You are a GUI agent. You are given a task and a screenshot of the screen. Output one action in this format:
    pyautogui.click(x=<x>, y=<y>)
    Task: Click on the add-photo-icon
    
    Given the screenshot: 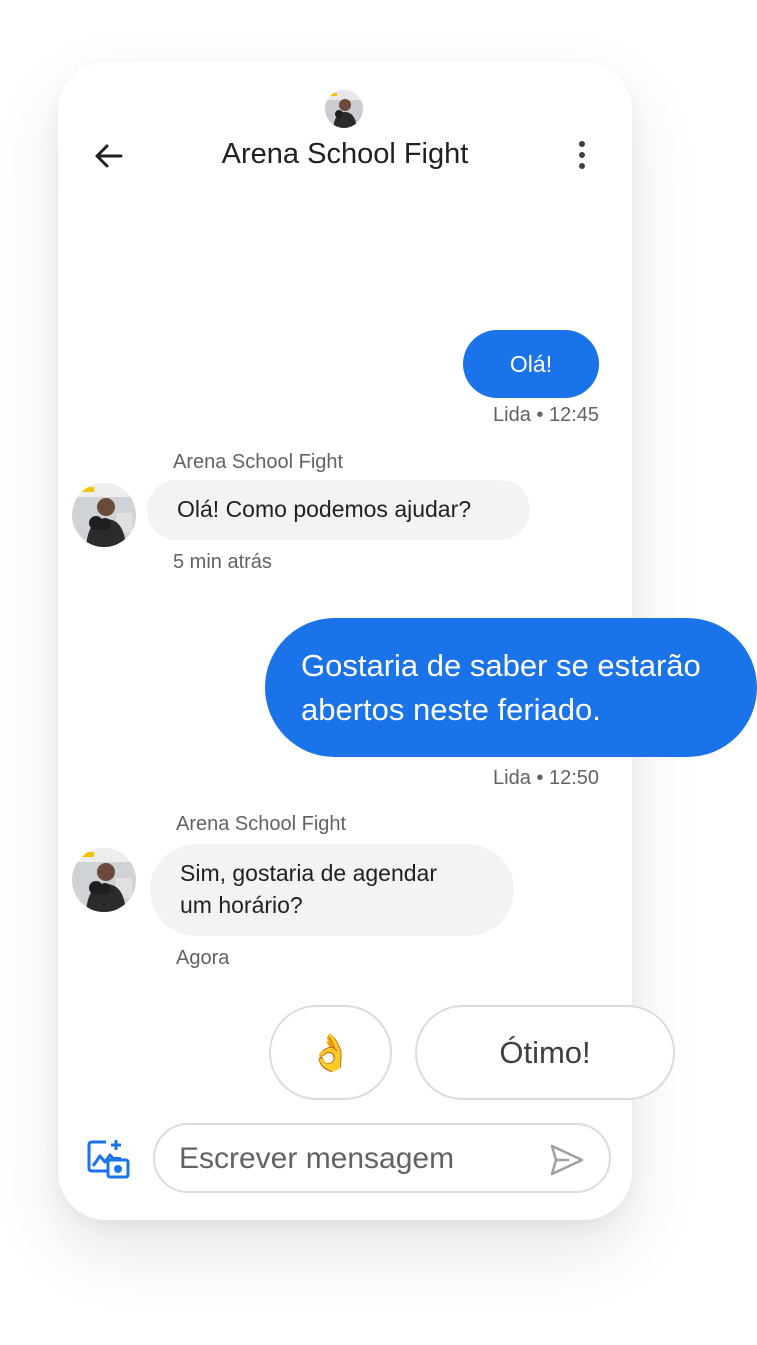 What is the action you would take?
    pyautogui.click(x=108, y=1159)
    